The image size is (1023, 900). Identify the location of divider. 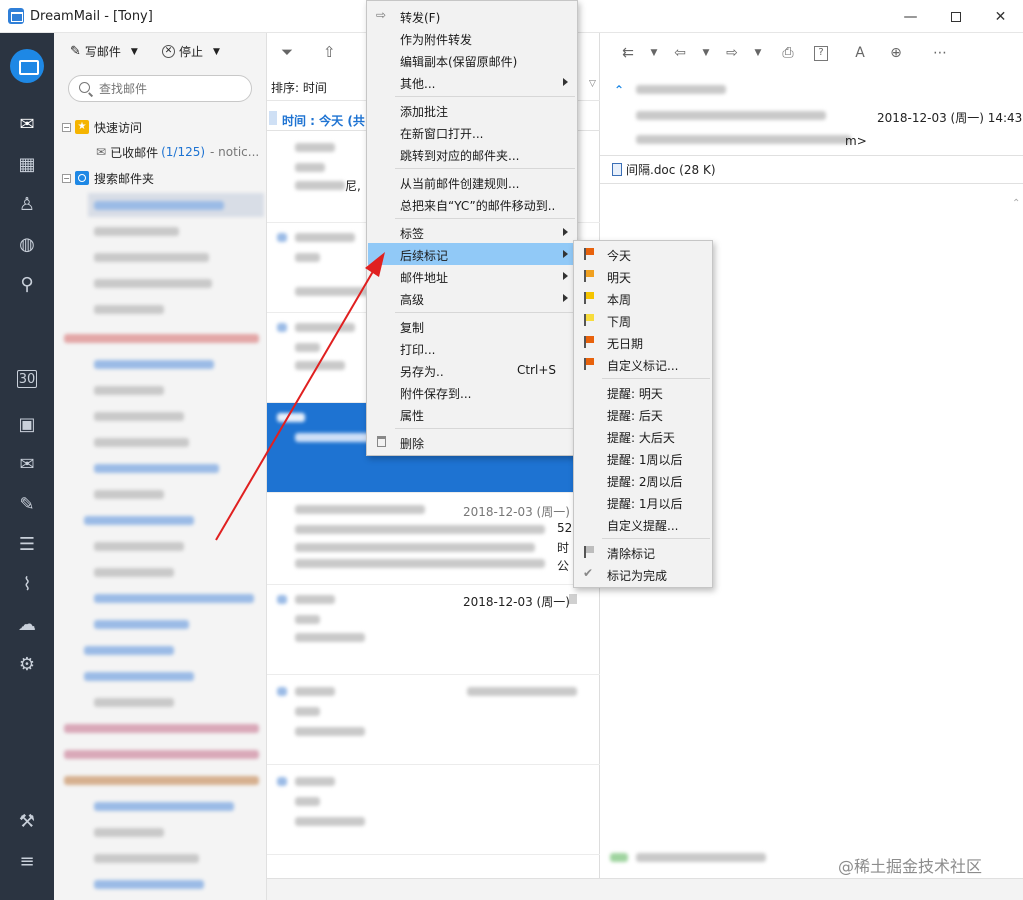
(811, 155).